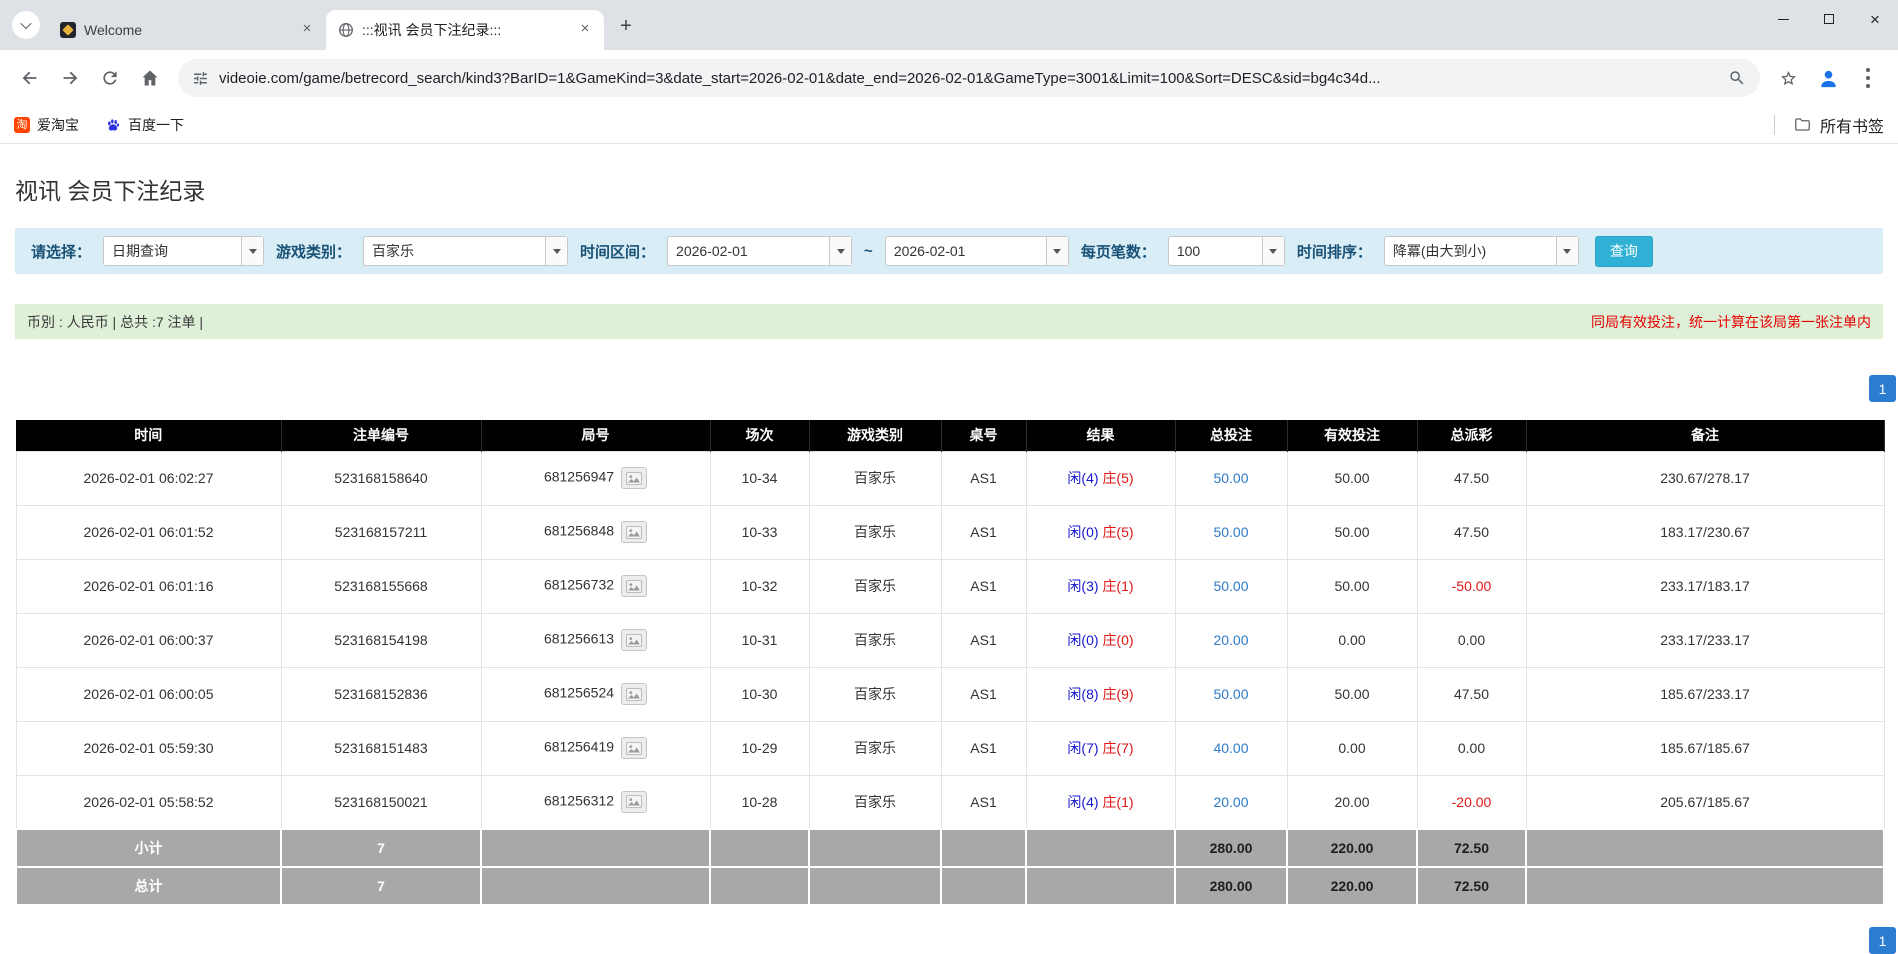 The width and height of the screenshot is (1898, 954). Describe the element at coordinates (148, 532) in the screenshot. I see `cell-time: 2026-02-01 06:01:52` at that location.